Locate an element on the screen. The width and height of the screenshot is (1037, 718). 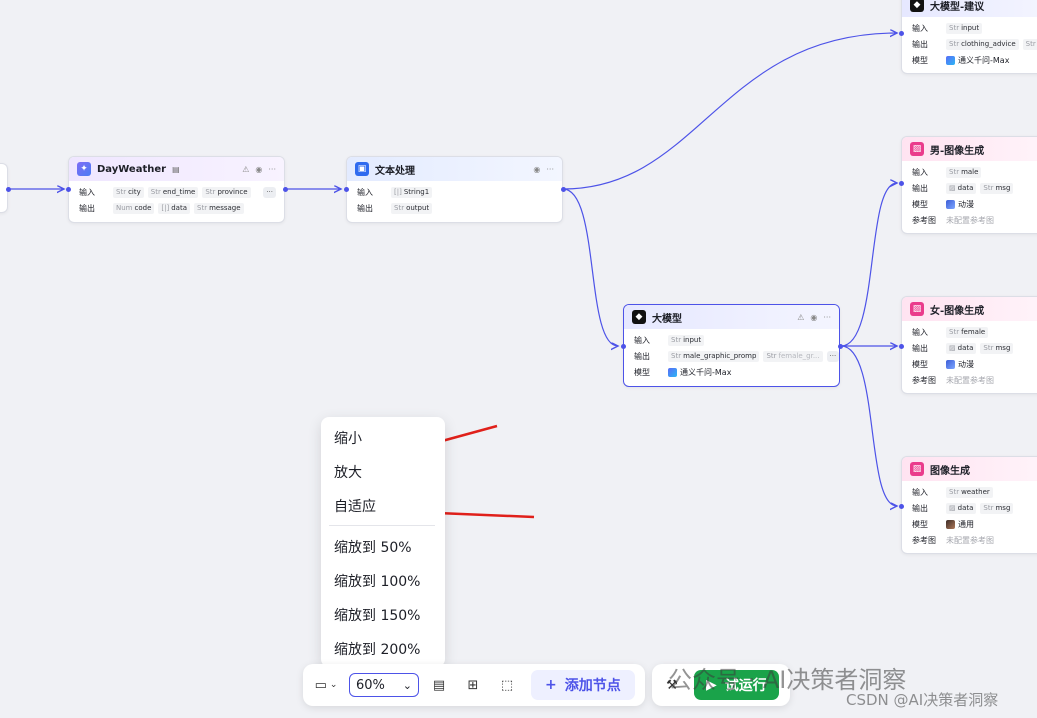
ref-image-value: 未配置参考图 is located at coordinates (970, 220).